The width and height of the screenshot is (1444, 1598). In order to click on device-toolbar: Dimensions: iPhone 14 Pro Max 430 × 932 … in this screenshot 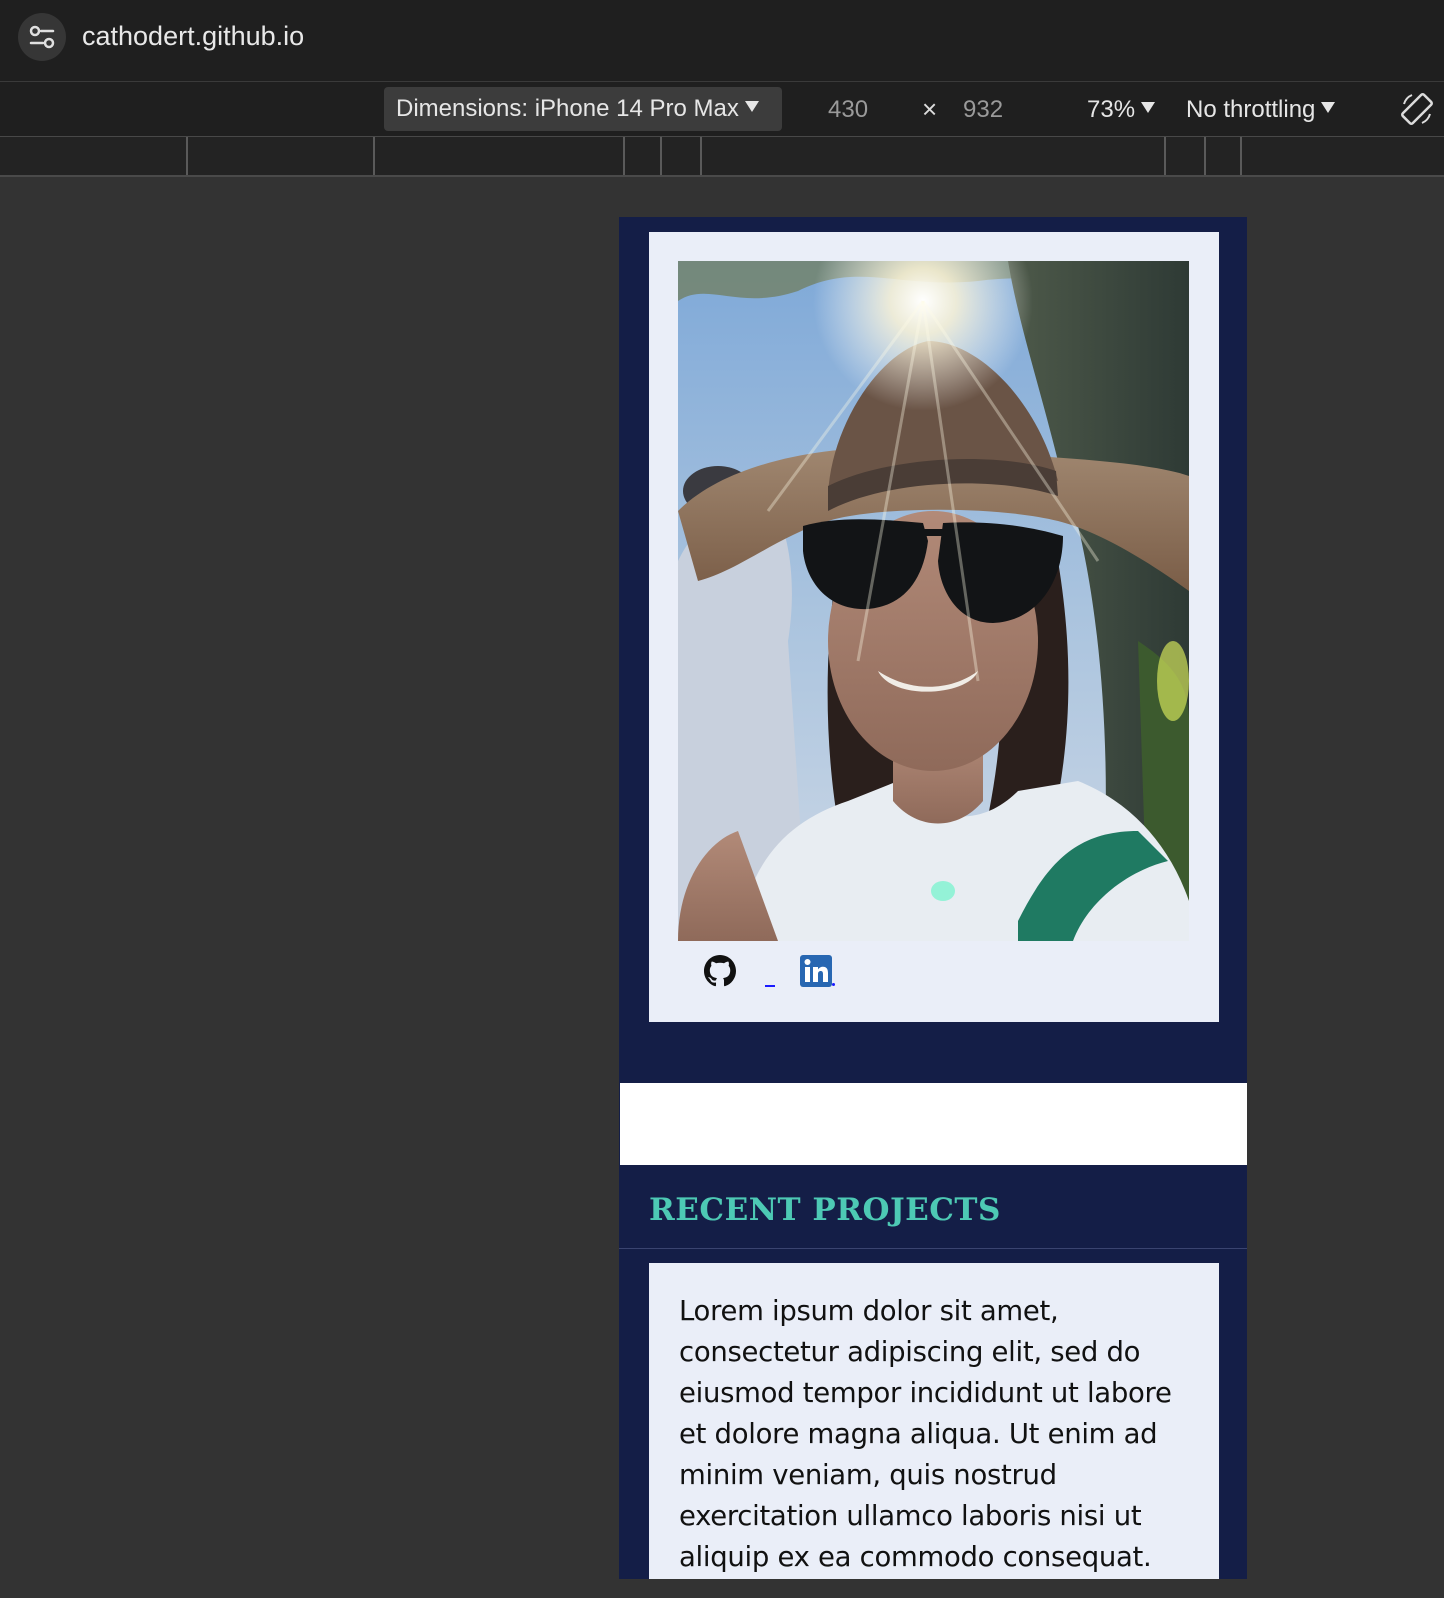, I will do `click(722, 109)`.